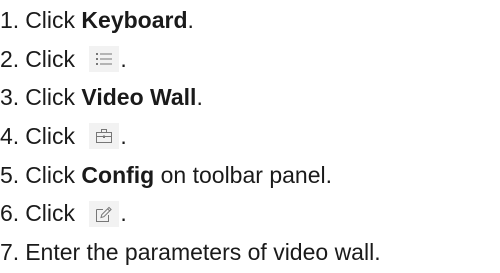 This screenshot has width=500, height=273. What do you see at coordinates (190, 213) in the screenshot?
I see `step-6: 6. Click .` at bounding box center [190, 213].